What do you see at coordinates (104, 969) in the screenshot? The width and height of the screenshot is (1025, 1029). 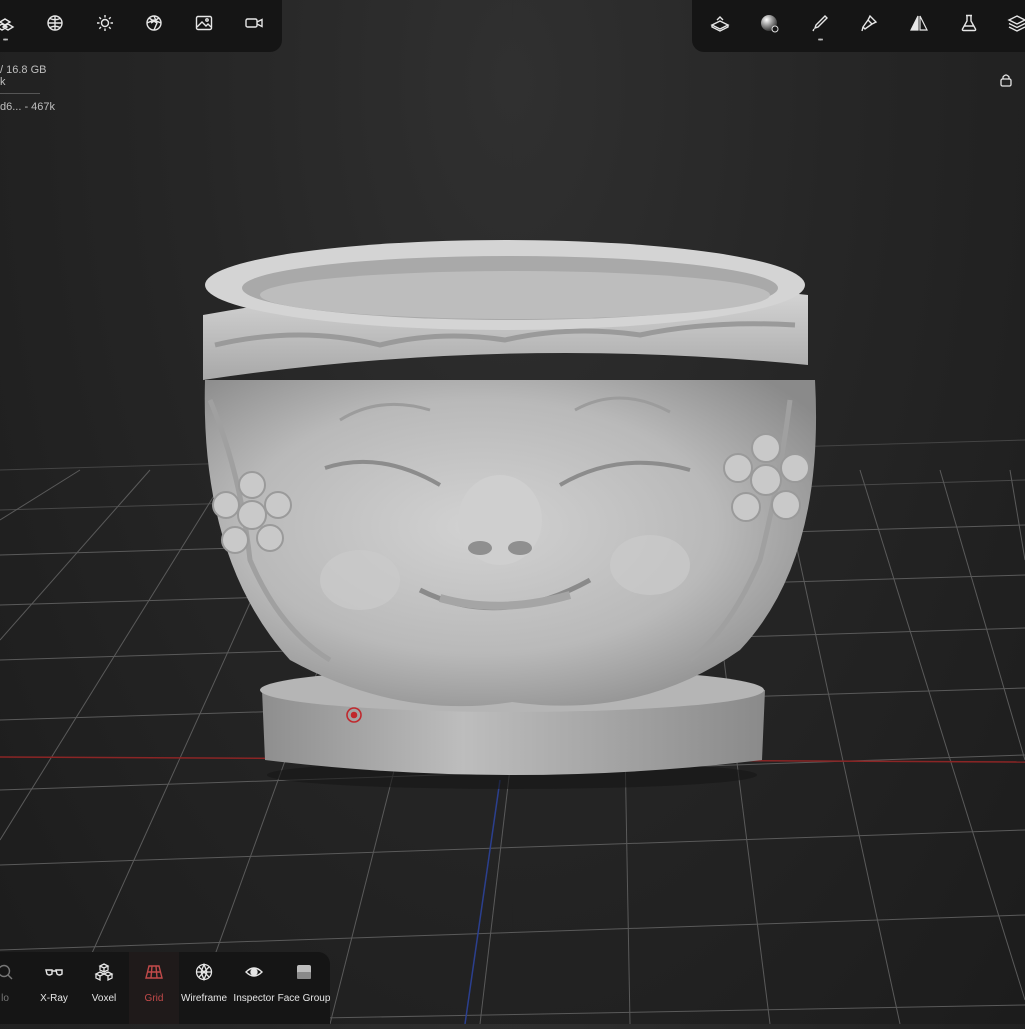 I see `voxel-icon` at bounding box center [104, 969].